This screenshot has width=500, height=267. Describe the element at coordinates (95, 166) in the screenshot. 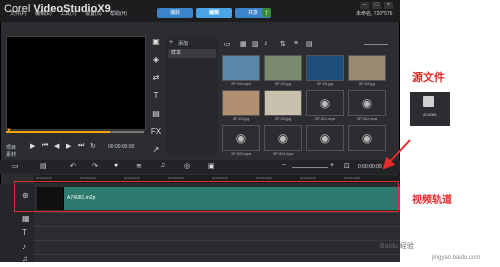

I see `redo-icon: ↷` at that location.